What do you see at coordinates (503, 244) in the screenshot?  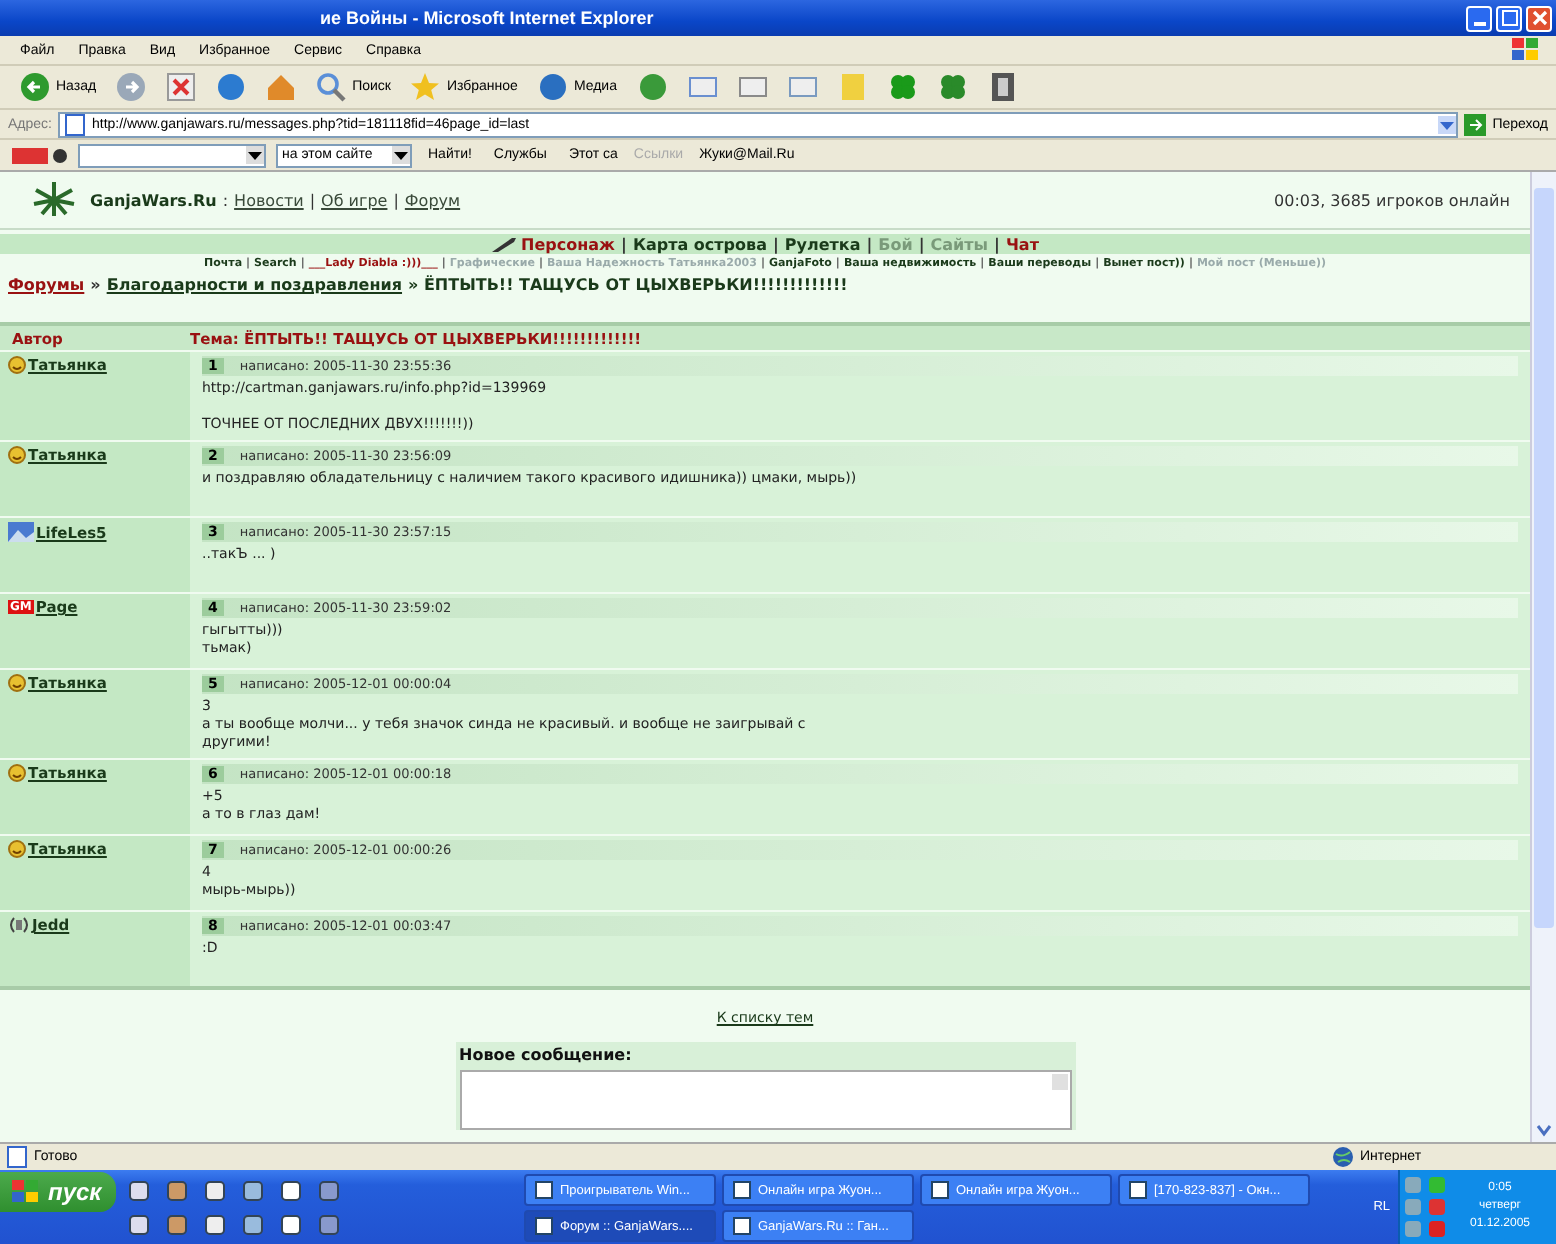 I see `gun-icon` at bounding box center [503, 244].